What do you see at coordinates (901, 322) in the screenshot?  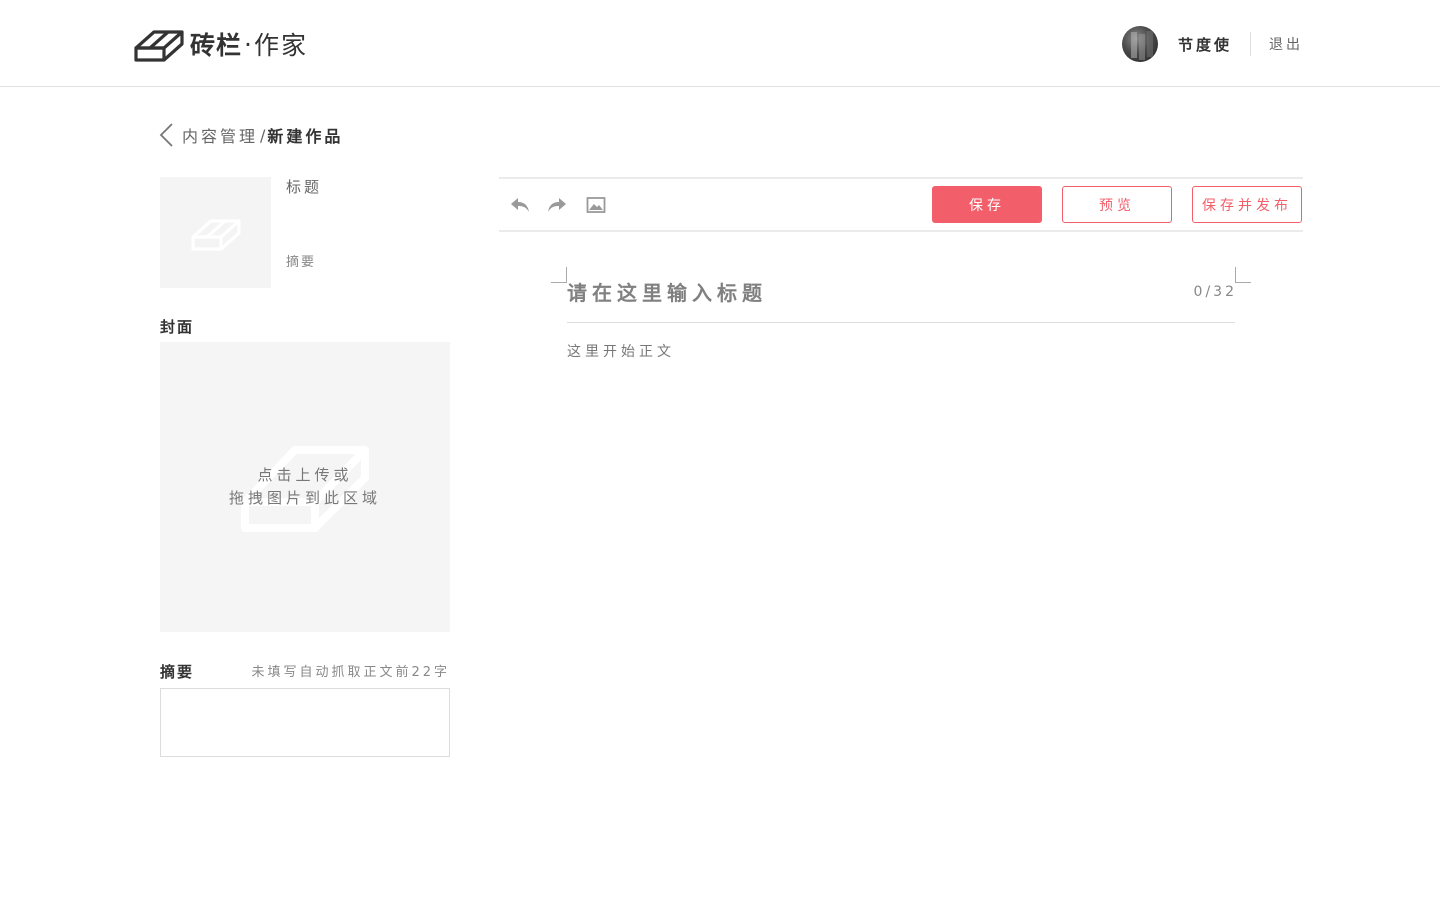 I see `title-divider` at bounding box center [901, 322].